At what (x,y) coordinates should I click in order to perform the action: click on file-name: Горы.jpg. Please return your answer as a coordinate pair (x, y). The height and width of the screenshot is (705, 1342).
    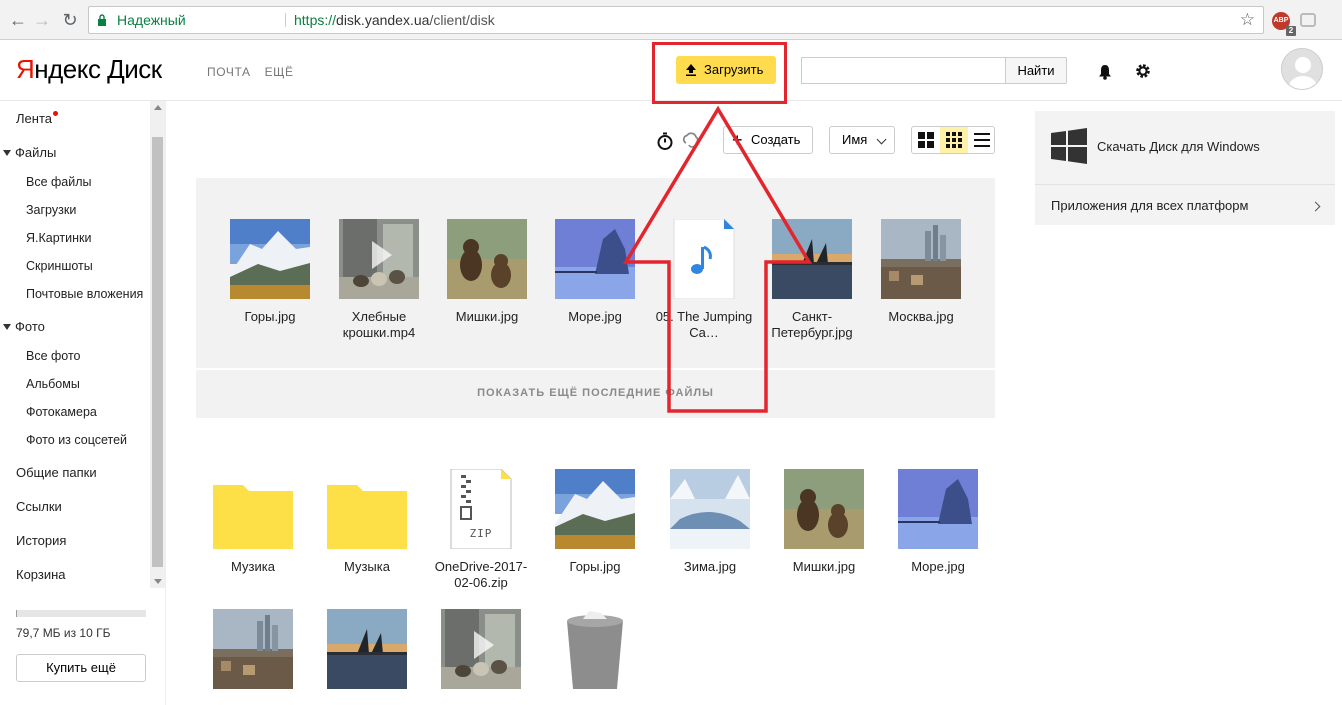
    Looking at the image, I should click on (595, 566).